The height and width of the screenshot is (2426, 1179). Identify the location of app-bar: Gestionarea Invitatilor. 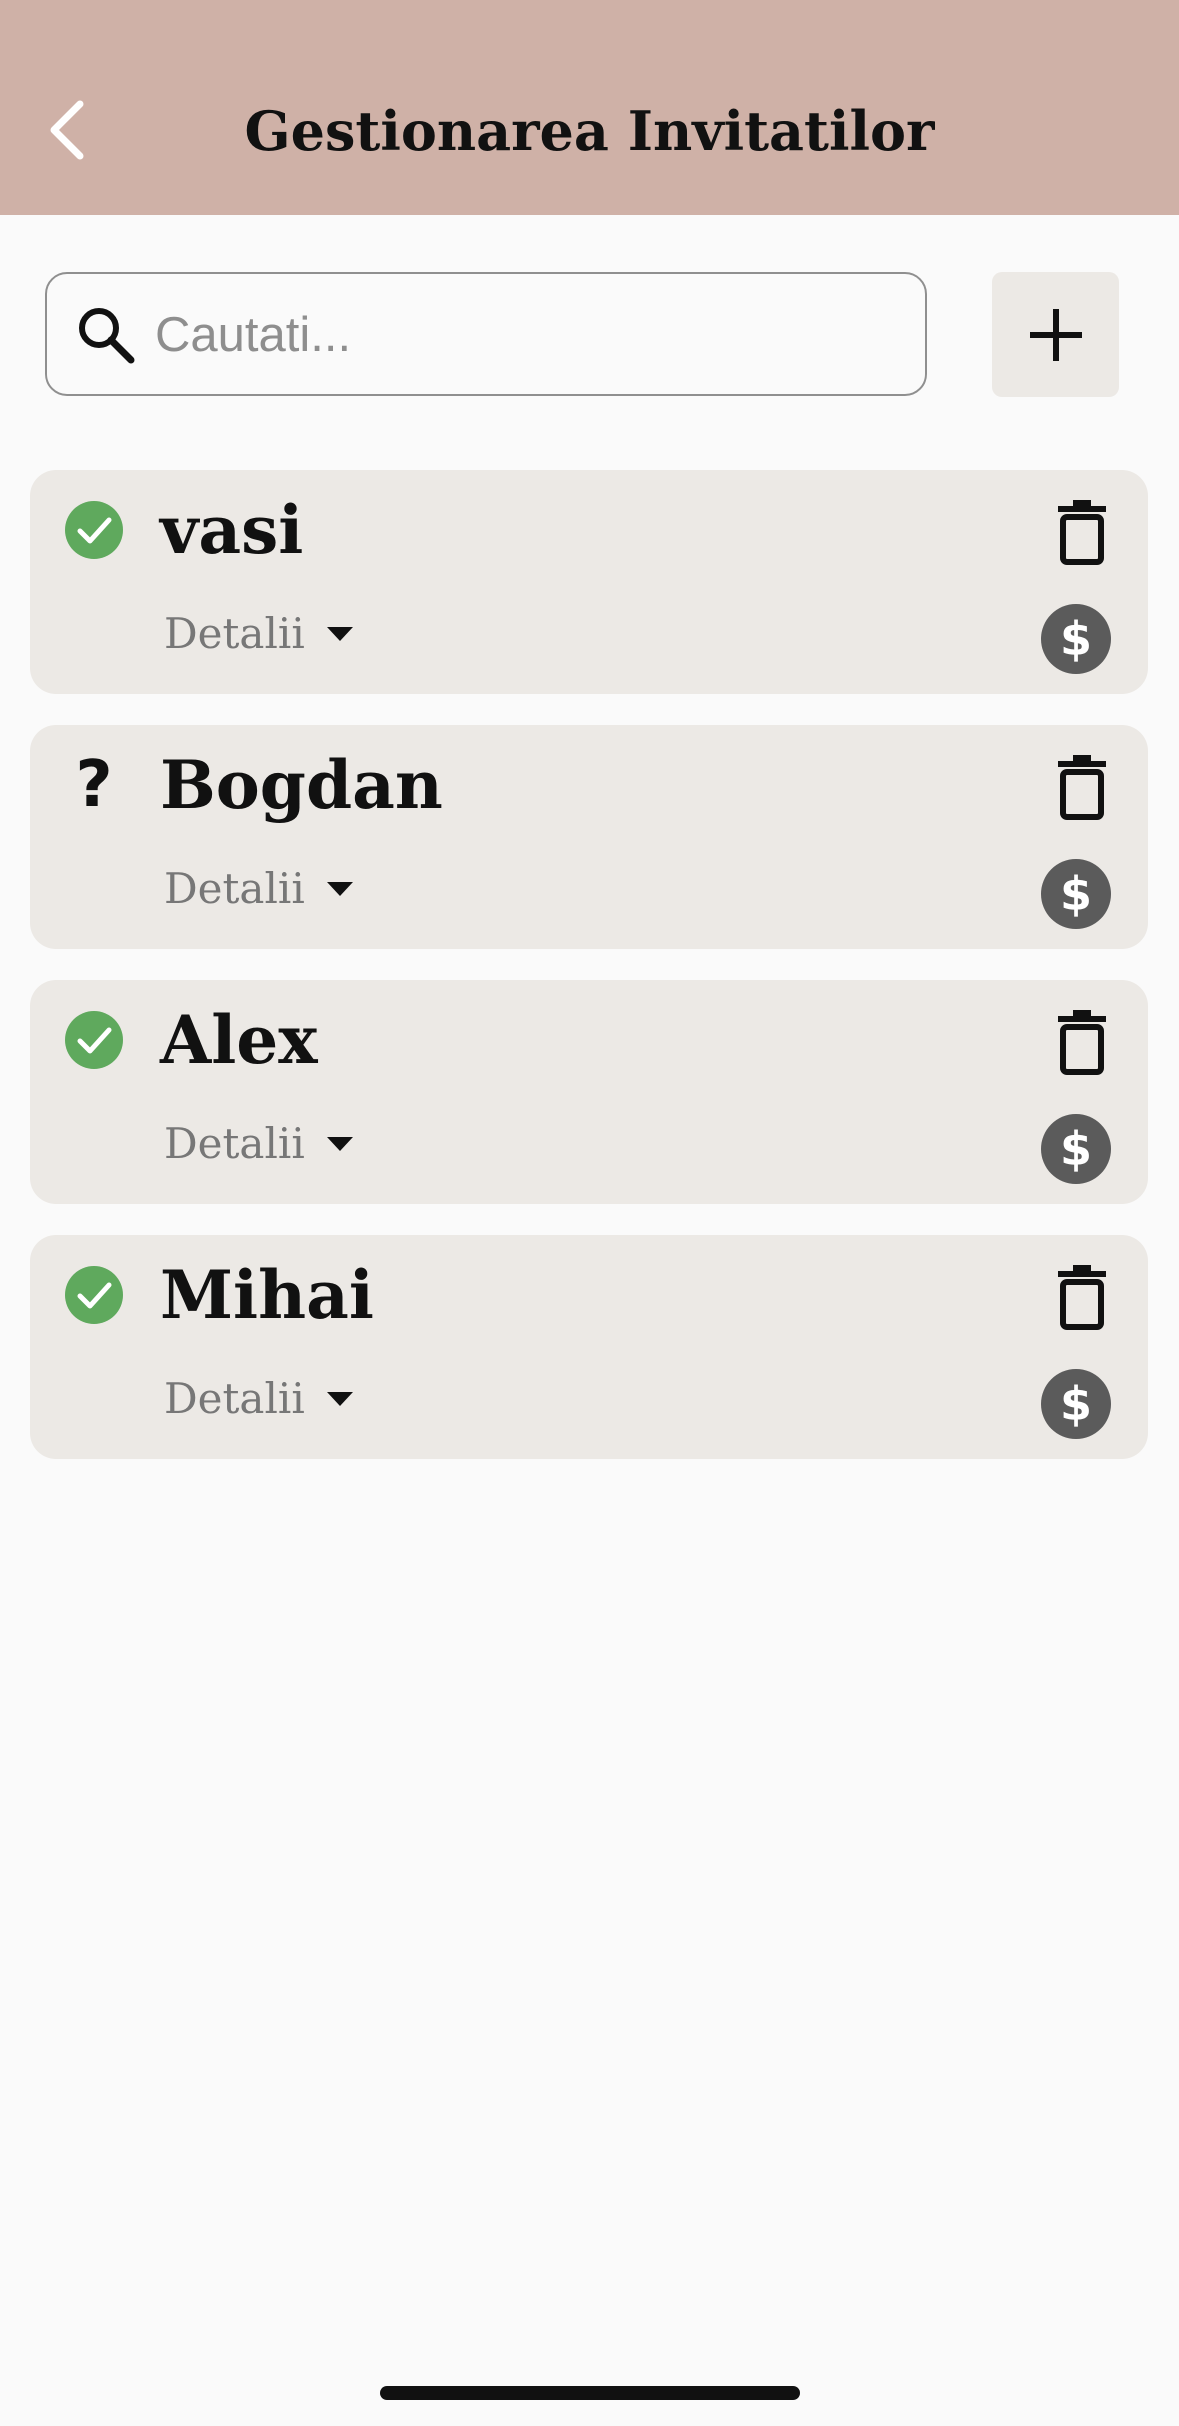
(589, 107).